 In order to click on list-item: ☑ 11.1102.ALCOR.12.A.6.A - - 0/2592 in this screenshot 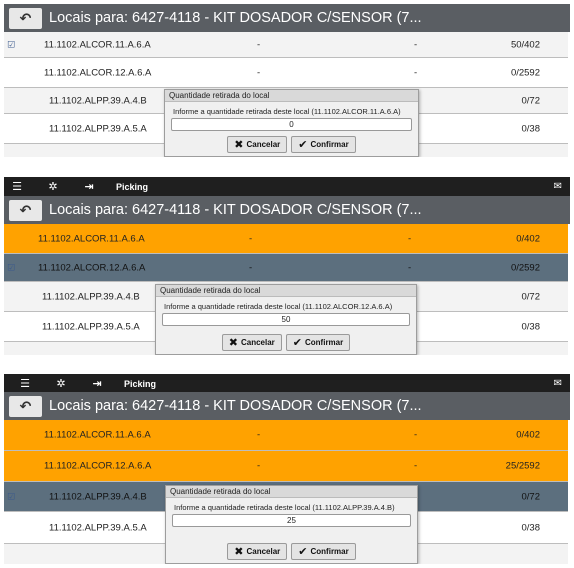, I will do `click(286, 268)`.